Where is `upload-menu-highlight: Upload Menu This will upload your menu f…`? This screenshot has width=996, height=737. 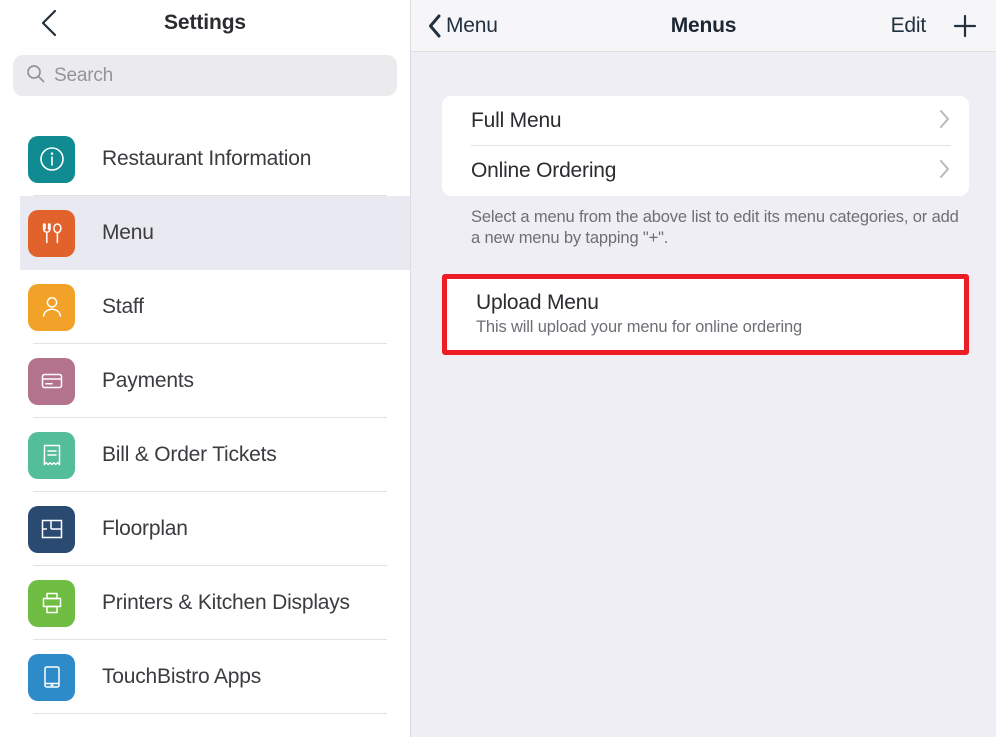 upload-menu-highlight: Upload Menu This will upload your menu f… is located at coordinates (705, 314).